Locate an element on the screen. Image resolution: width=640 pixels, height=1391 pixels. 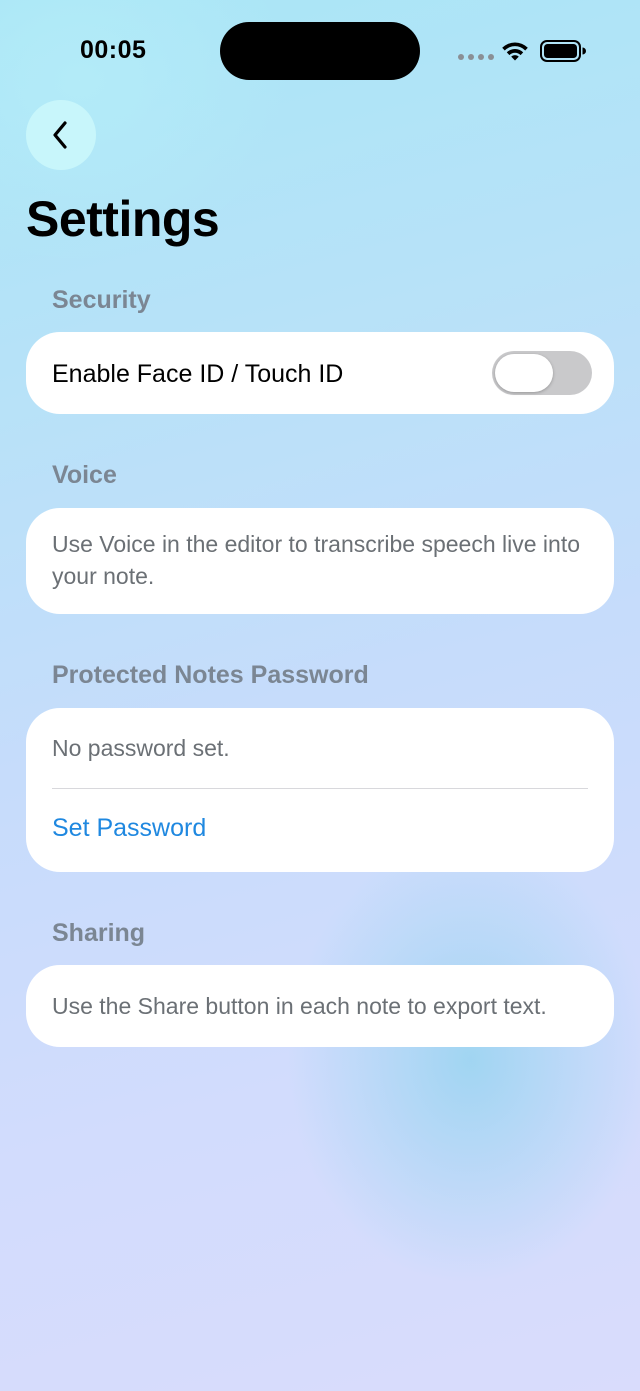
divider is located at coordinates (320, 788).